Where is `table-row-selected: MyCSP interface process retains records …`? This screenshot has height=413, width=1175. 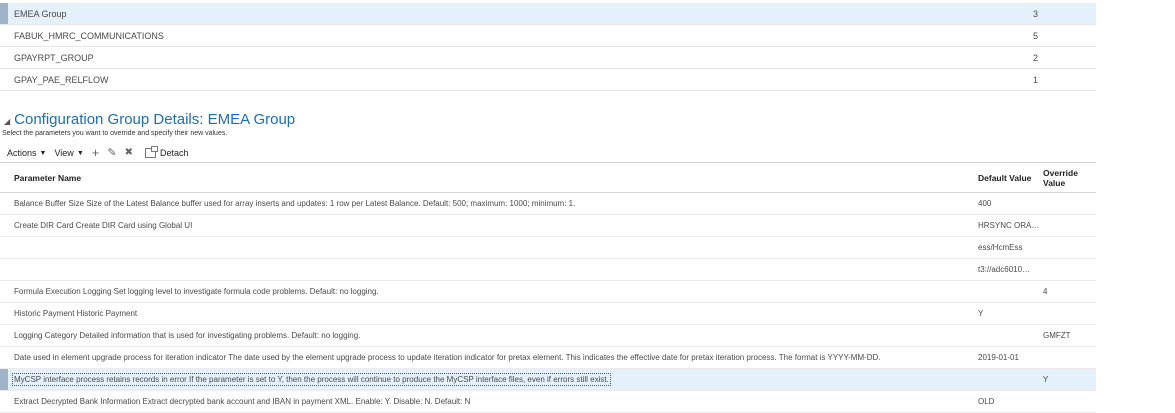
table-row-selected: MyCSP interface process retains records … is located at coordinates (548, 380).